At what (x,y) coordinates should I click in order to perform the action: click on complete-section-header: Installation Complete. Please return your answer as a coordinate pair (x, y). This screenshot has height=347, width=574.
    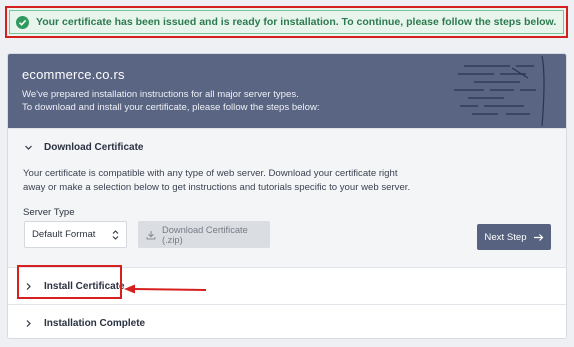
    Looking at the image, I should click on (287, 321).